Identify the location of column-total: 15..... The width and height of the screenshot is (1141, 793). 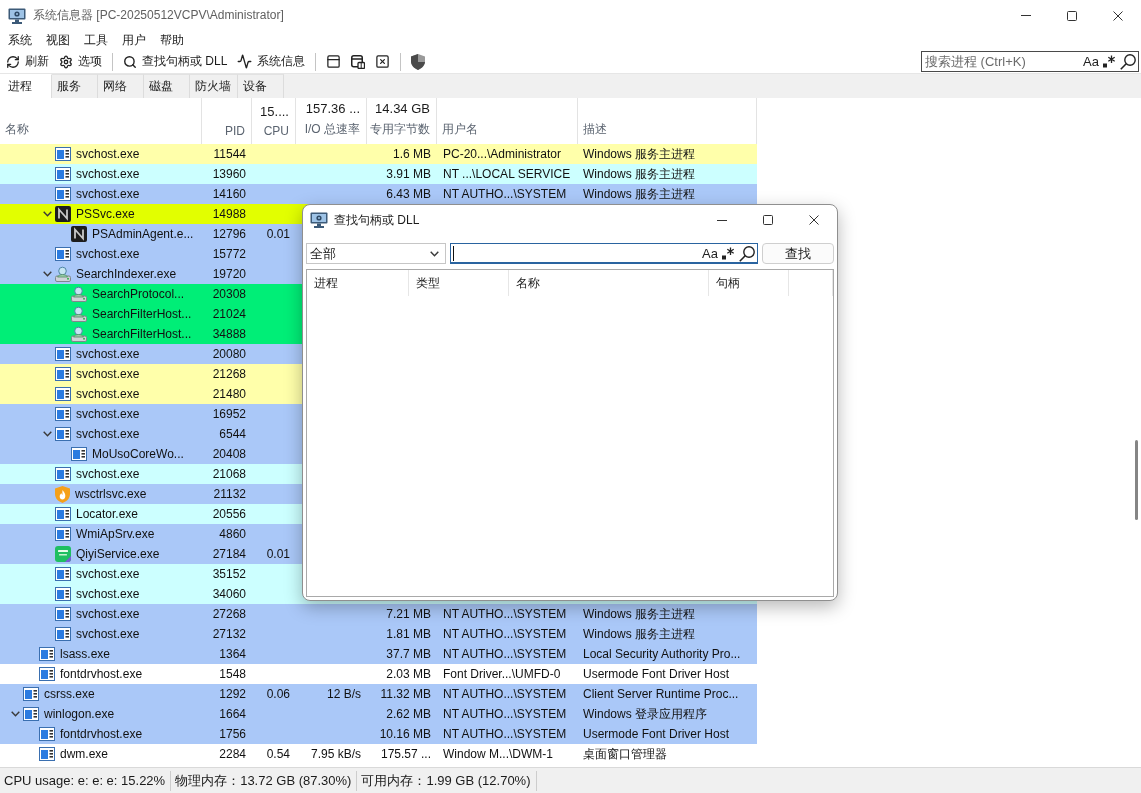
(274, 111).